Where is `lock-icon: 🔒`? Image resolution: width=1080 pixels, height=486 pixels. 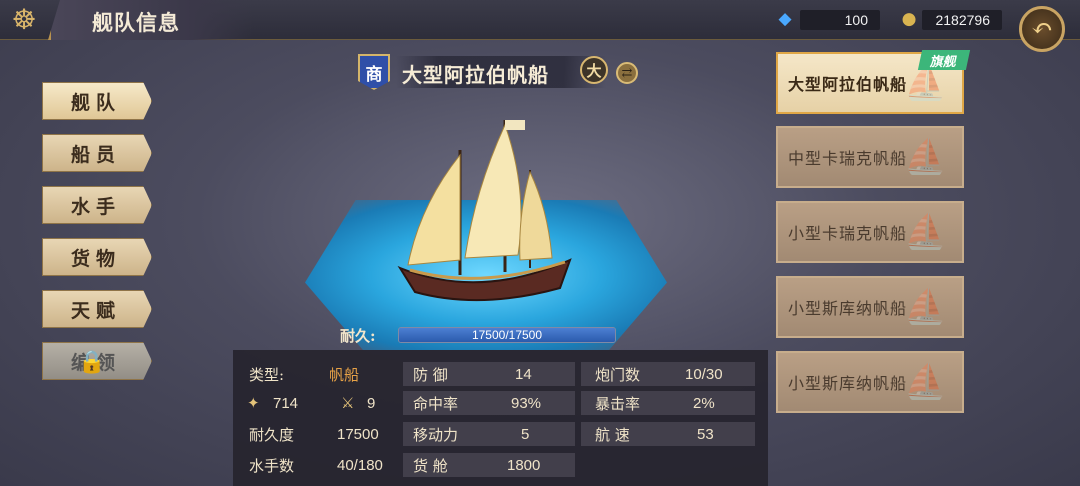 lock-icon: 🔒 is located at coordinates (95, 362).